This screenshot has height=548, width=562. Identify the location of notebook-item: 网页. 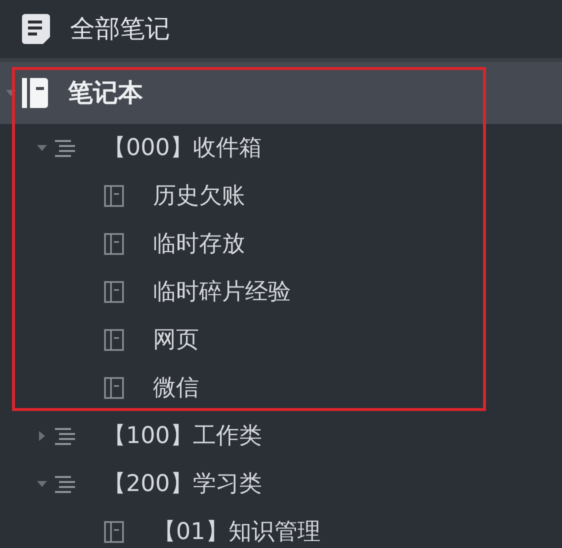
(281, 340).